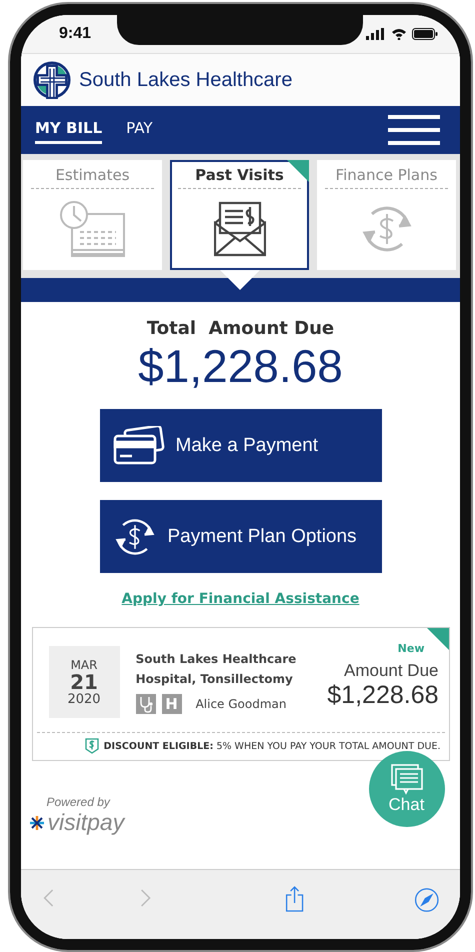 This screenshot has height=952, width=475. I want to click on visit-card: MAR 21 2020 South Lakes Healthcare Hospital, Tonsillectomy H Alice Goodman New Amount Due $1,228.68 DISCOUNT ELIGIBLE: 5% WHEN YOU PAY YOUR TOTAL AMOUNT DUE., so click(241, 694).